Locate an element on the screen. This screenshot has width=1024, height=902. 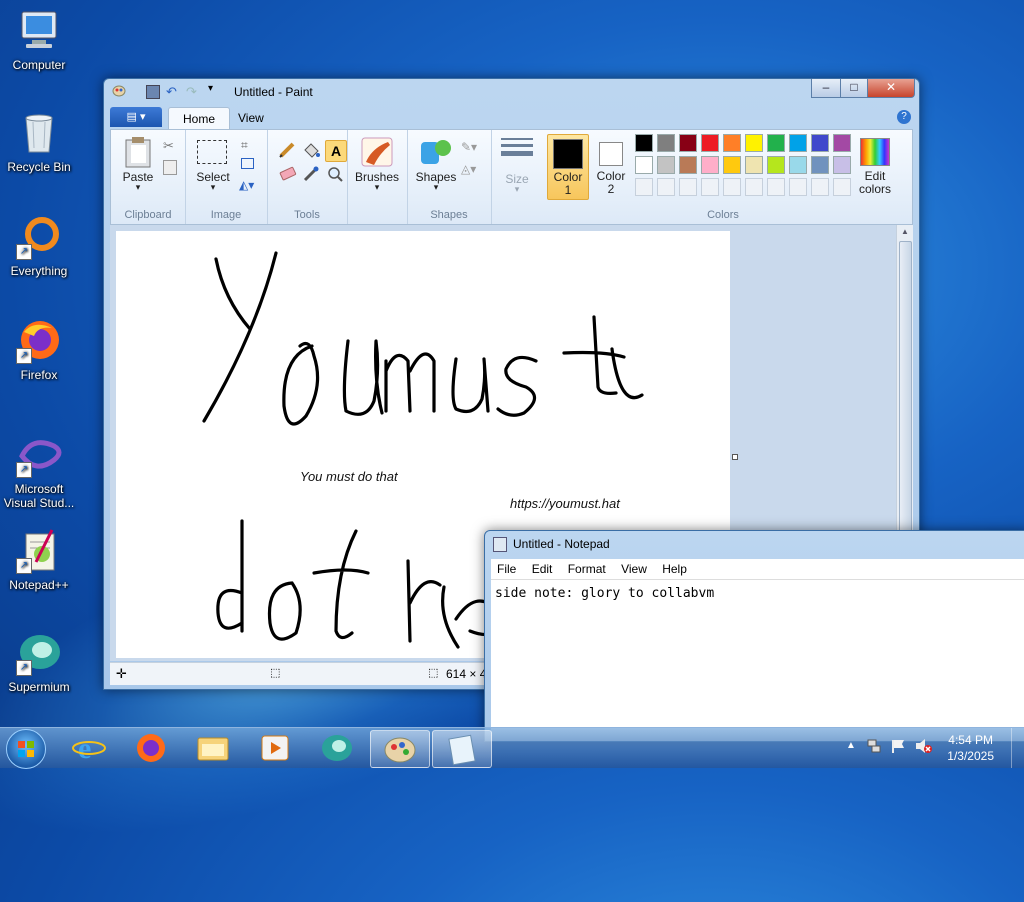
scrollbar-thumb is located at coordinates (905, 407).